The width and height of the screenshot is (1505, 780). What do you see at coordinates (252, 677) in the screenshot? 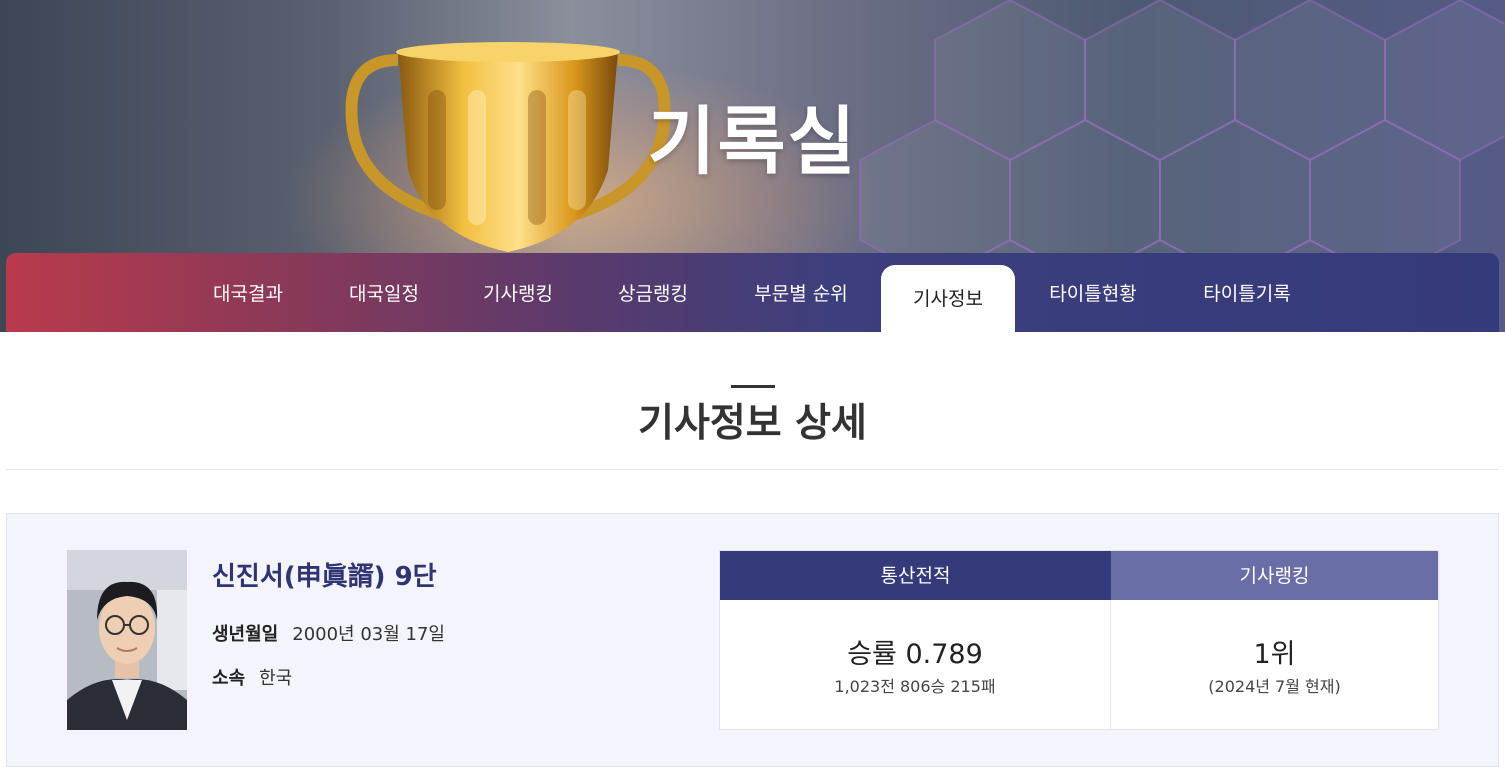
I see `affiliation-row: 소속 한국` at bounding box center [252, 677].